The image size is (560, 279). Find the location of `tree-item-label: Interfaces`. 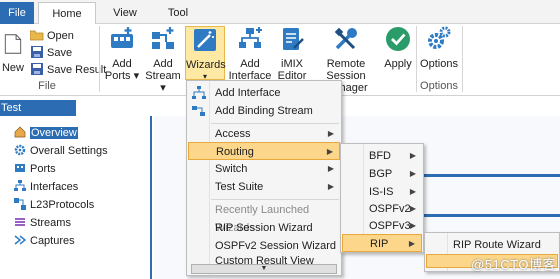

tree-item-label: Interfaces is located at coordinates (54, 187).